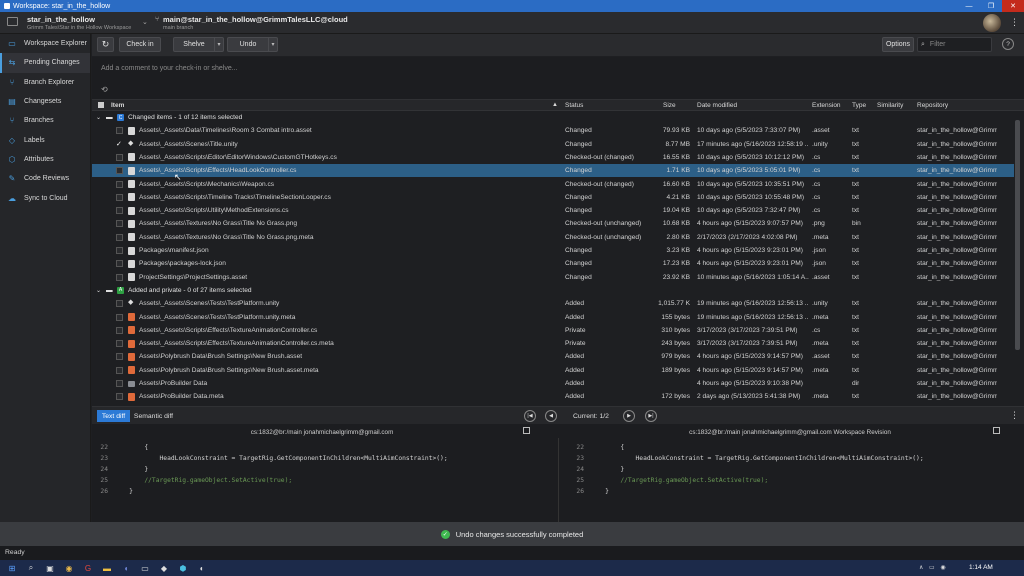  I want to click on col-size: Size, so click(669, 105).